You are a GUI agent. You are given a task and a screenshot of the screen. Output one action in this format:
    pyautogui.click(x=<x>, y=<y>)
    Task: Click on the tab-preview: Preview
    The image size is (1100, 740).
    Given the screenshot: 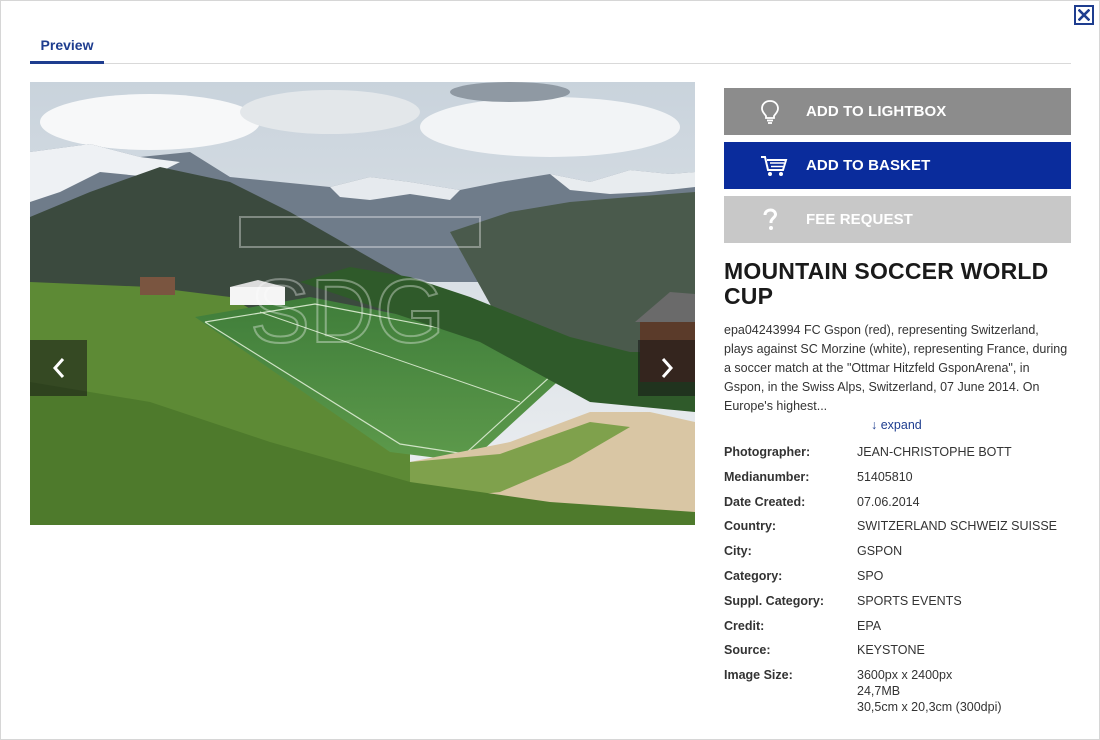 What is the action you would take?
    pyautogui.click(x=67, y=47)
    